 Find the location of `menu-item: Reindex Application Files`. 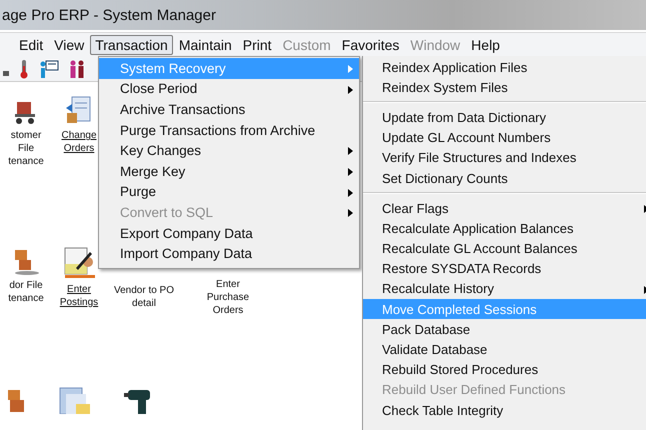

menu-item: Reindex Application Files is located at coordinates (504, 67).